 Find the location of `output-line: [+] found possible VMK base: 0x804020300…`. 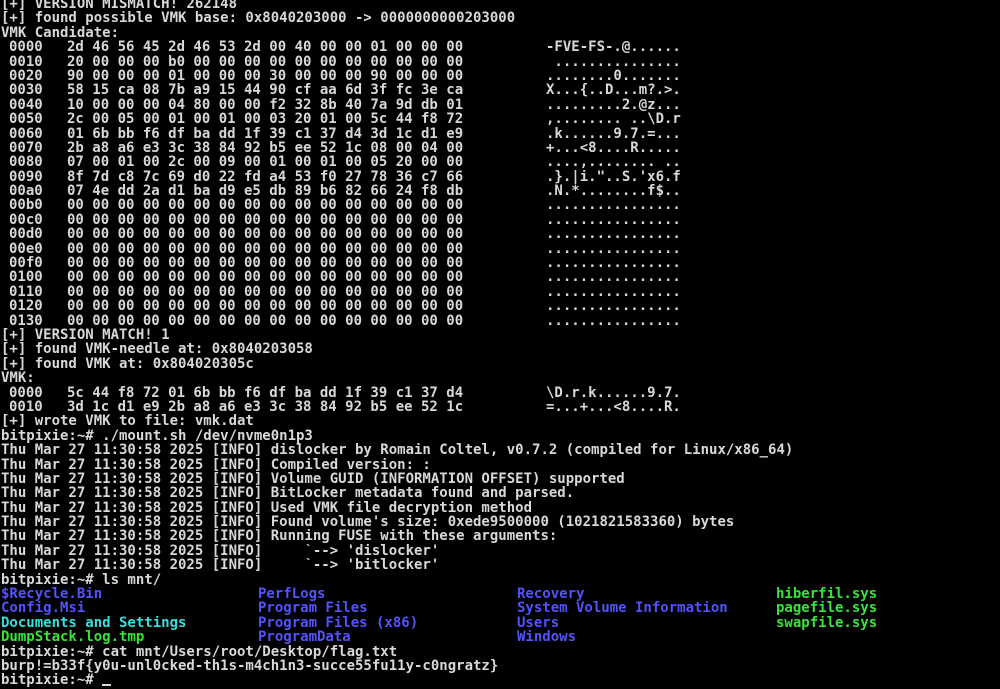

output-line: [+] found possible VMK base: 0x804020300… is located at coordinates (258, 18).